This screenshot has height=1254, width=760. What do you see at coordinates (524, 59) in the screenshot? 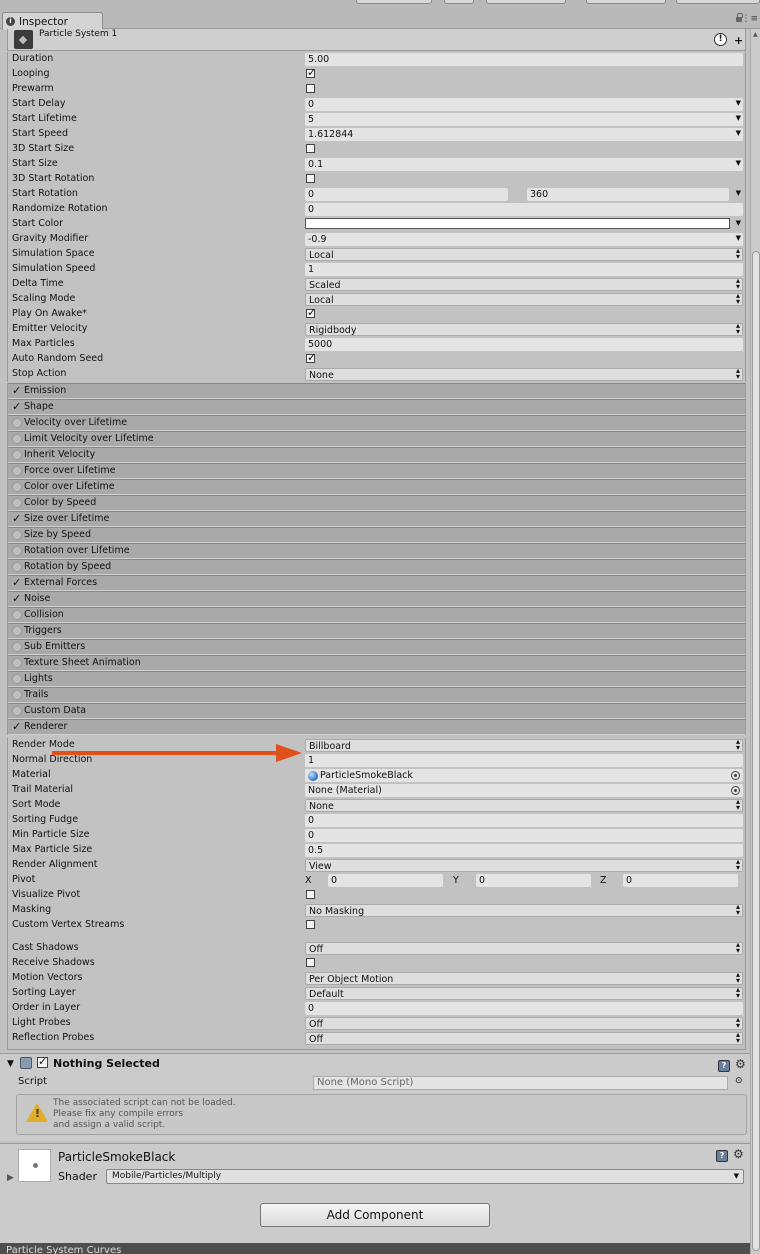
I see `value-field: 5.00` at bounding box center [524, 59].